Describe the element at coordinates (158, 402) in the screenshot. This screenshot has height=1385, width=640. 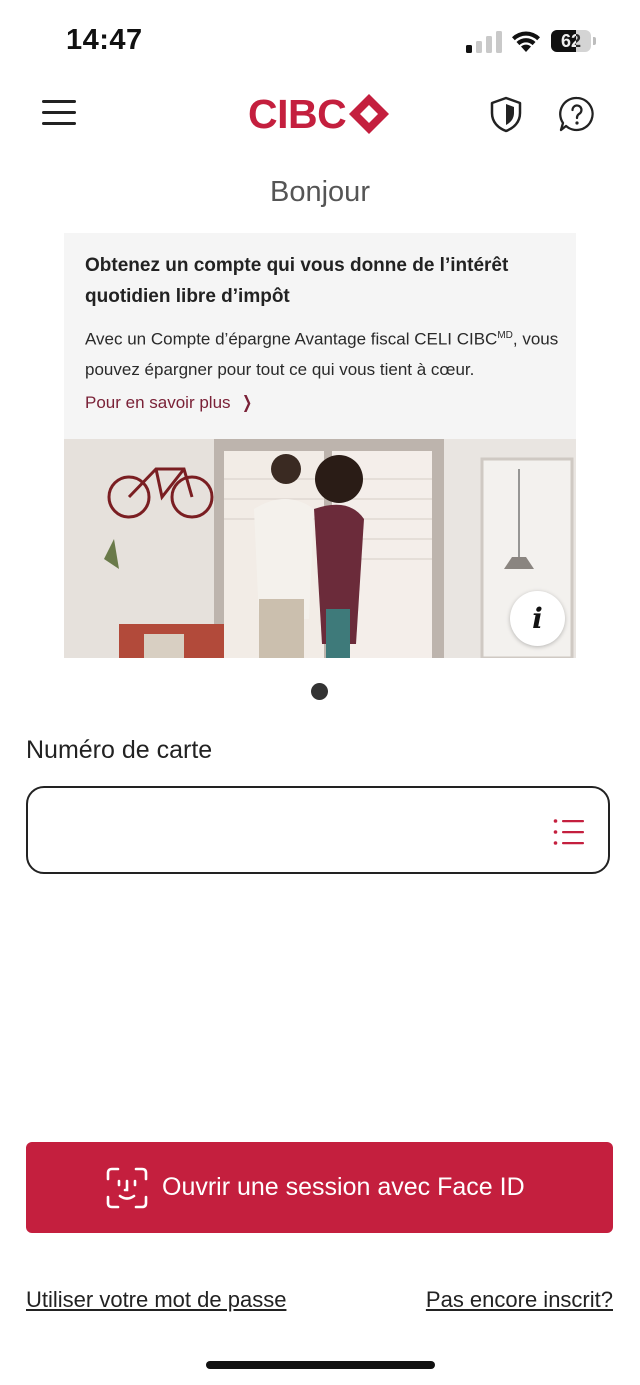
I see `learn-more-label: Pour en savoir plus` at that location.